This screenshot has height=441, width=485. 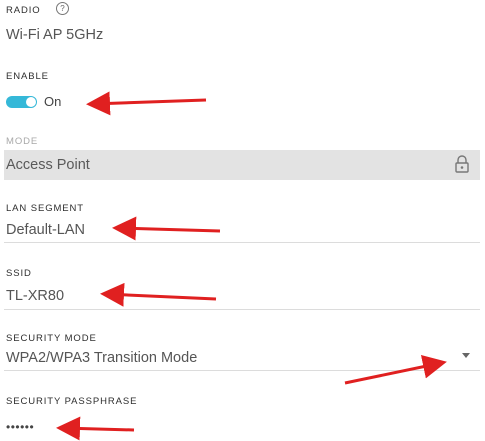 What do you see at coordinates (166, 228) in the screenshot?
I see `arrow-lan-segment` at bounding box center [166, 228].